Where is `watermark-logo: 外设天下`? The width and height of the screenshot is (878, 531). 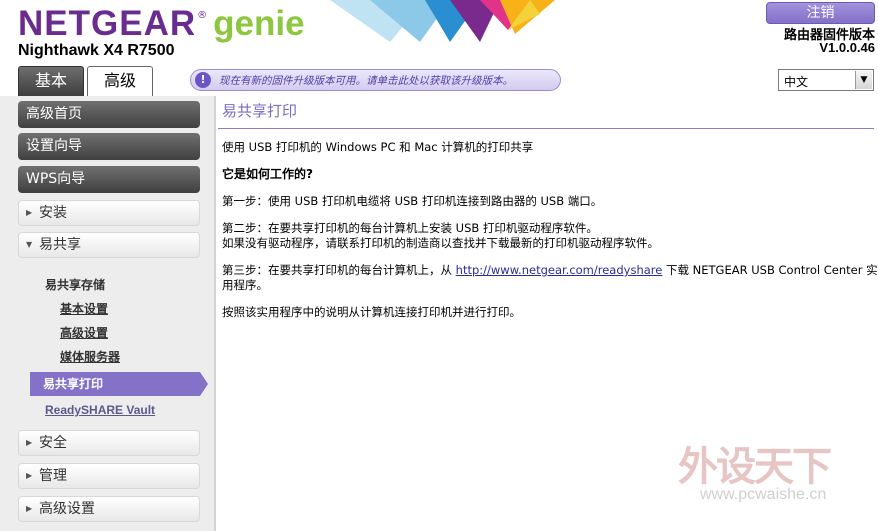
watermark-logo: 外设天下 is located at coordinates (755, 467).